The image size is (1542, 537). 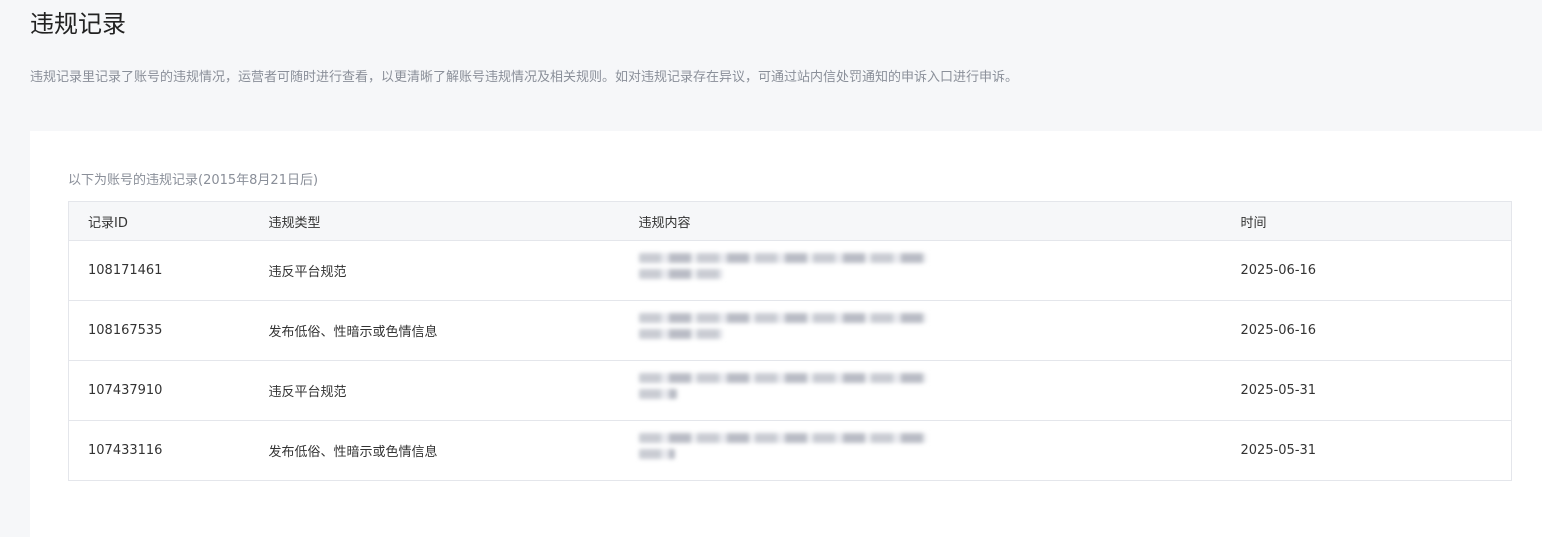 What do you see at coordinates (125, 390) in the screenshot?
I see `record-id: 107437910` at bounding box center [125, 390].